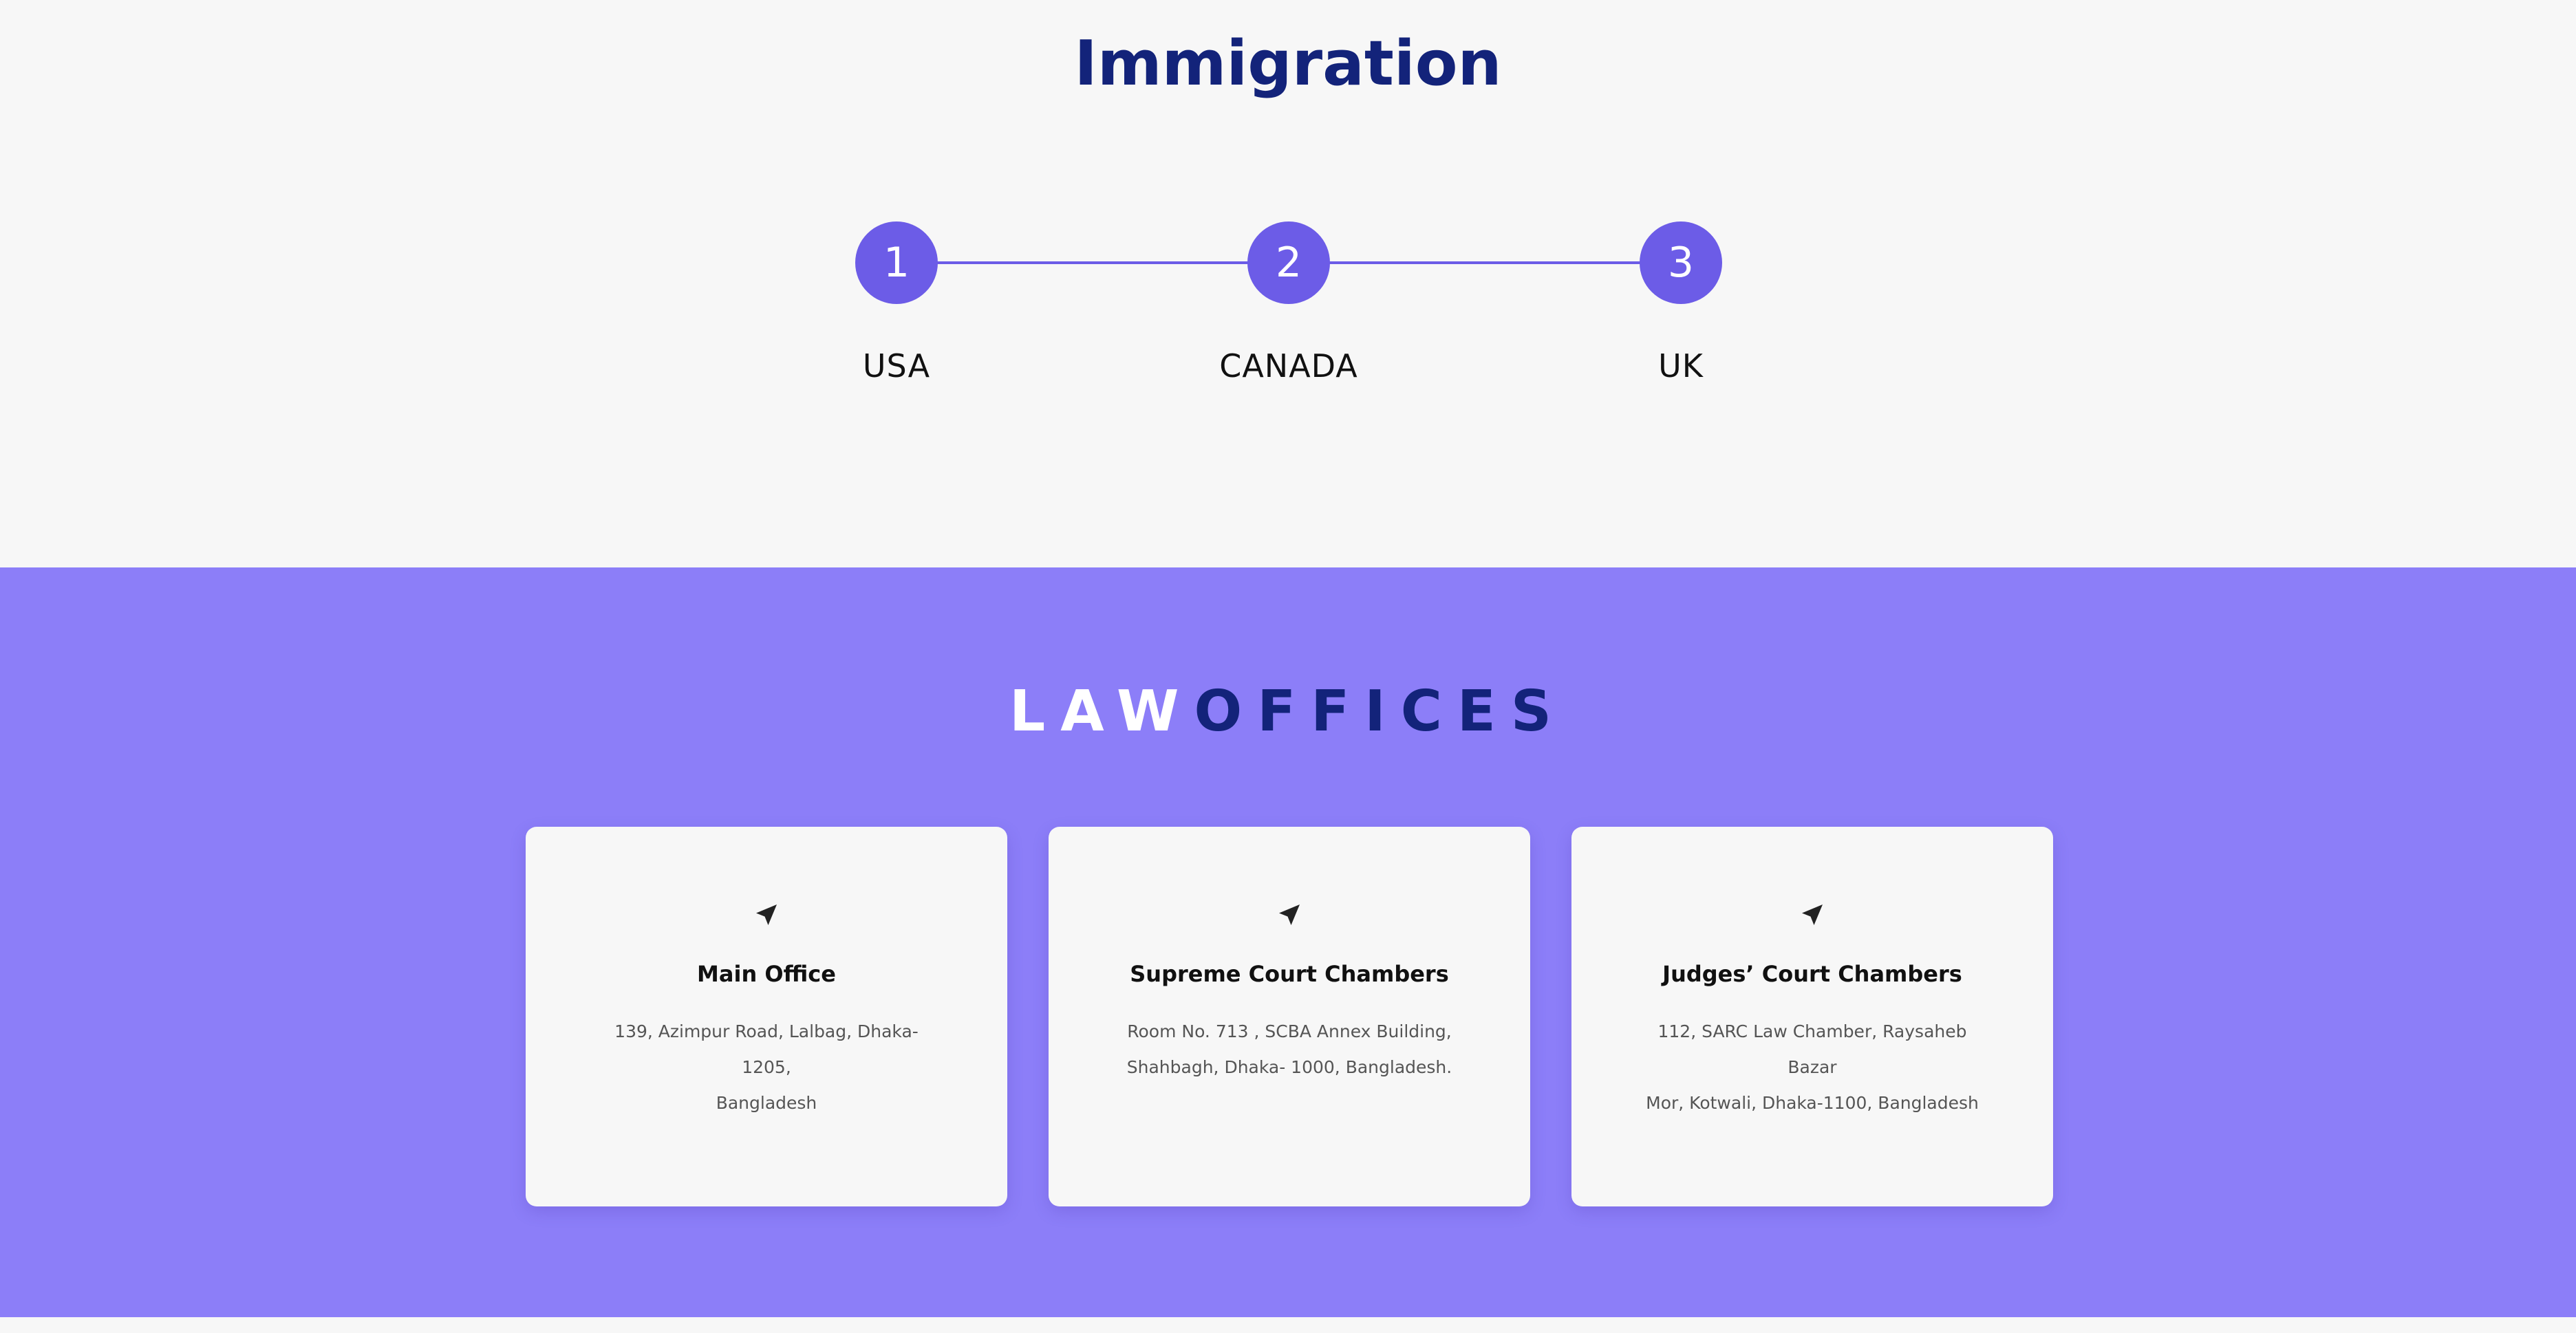 This screenshot has width=2576, height=1333. I want to click on office-address-line: 139, Azimpur Road, Lalbag, Dhaka- 1205,, so click(767, 1049).